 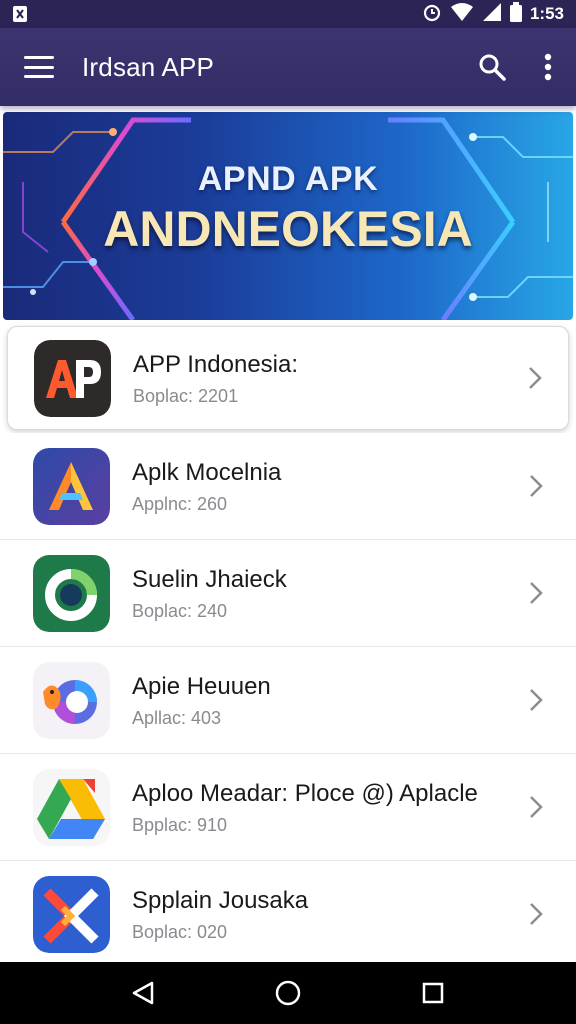 What do you see at coordinates (288, 229) in the screenshot?
I see `banner-subtitle: ANDNEOKESIA` at bounding box center [288, 229].